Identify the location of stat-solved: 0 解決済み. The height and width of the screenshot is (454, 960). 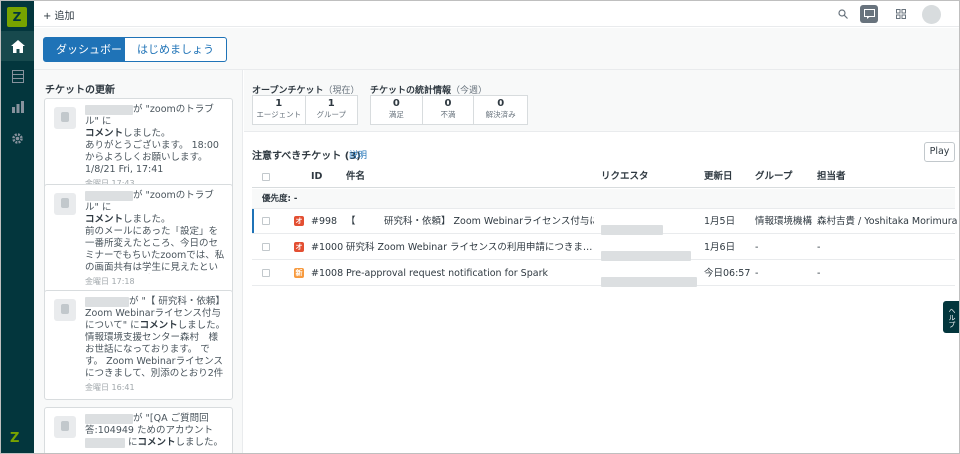
(500, 110).